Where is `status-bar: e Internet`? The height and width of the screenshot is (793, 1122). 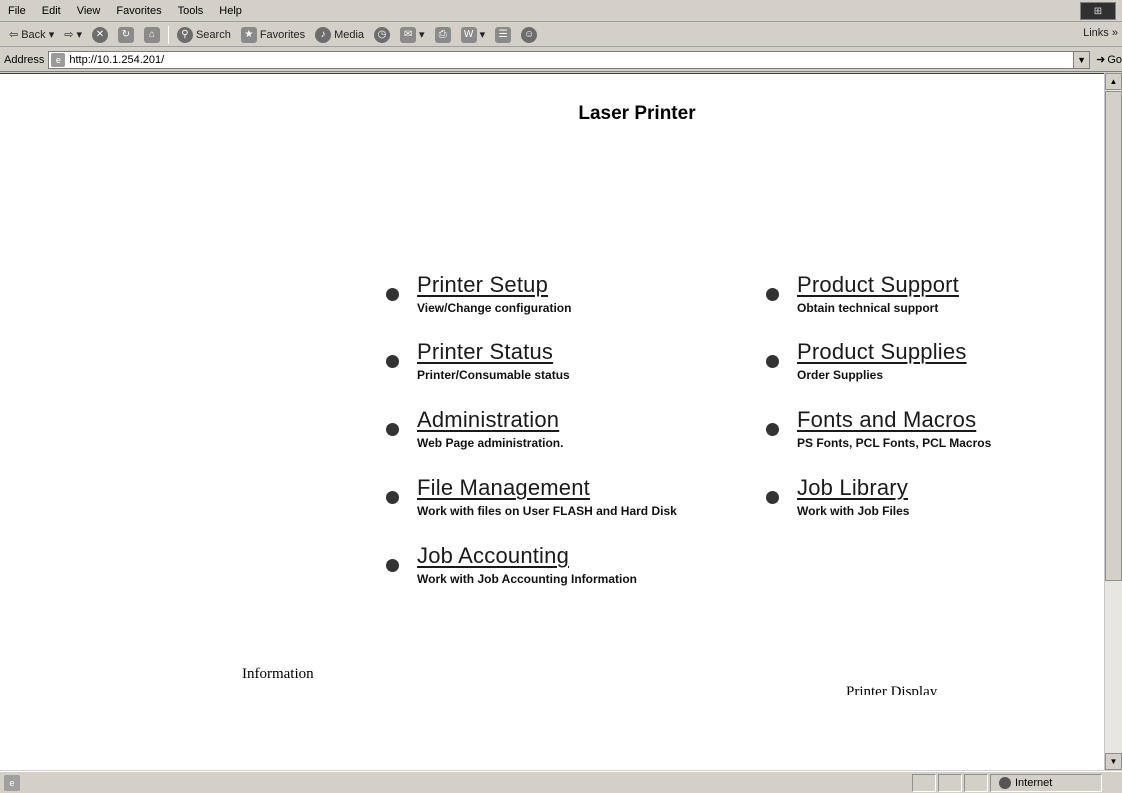
status-bar: e Internet is located at coordinates (561, 782).